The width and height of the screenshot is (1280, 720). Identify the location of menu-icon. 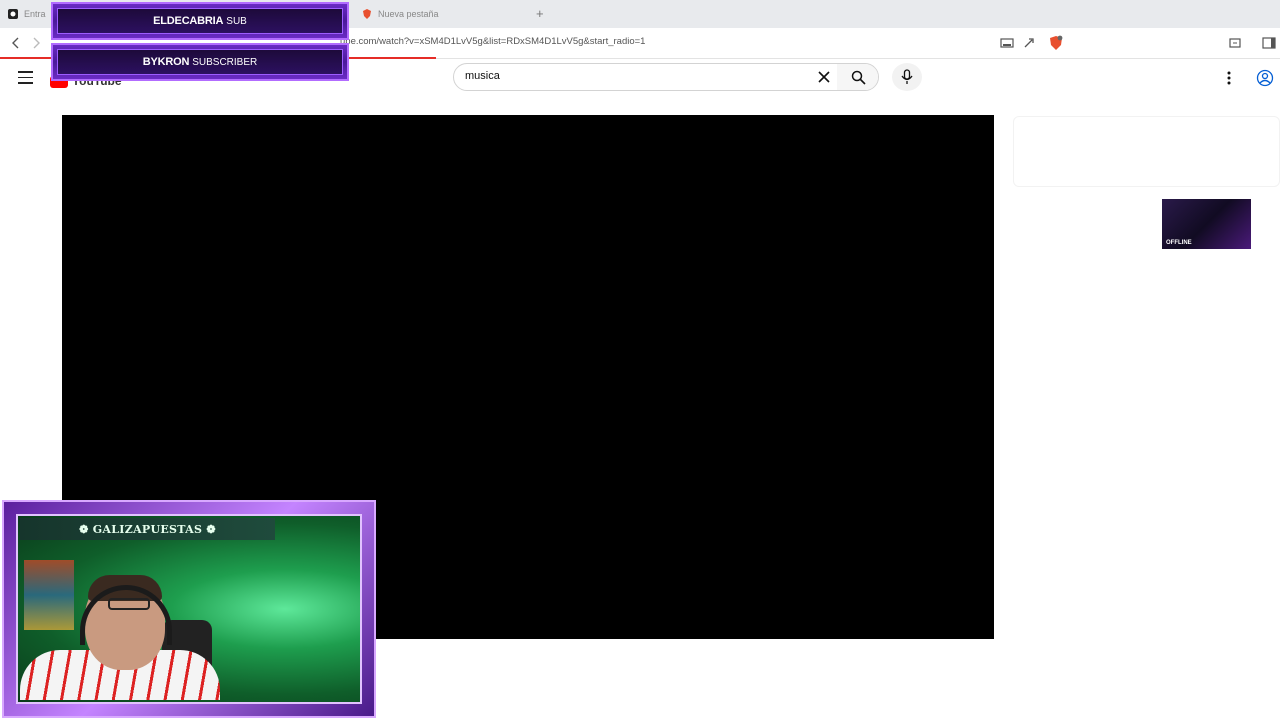
(25, 77).